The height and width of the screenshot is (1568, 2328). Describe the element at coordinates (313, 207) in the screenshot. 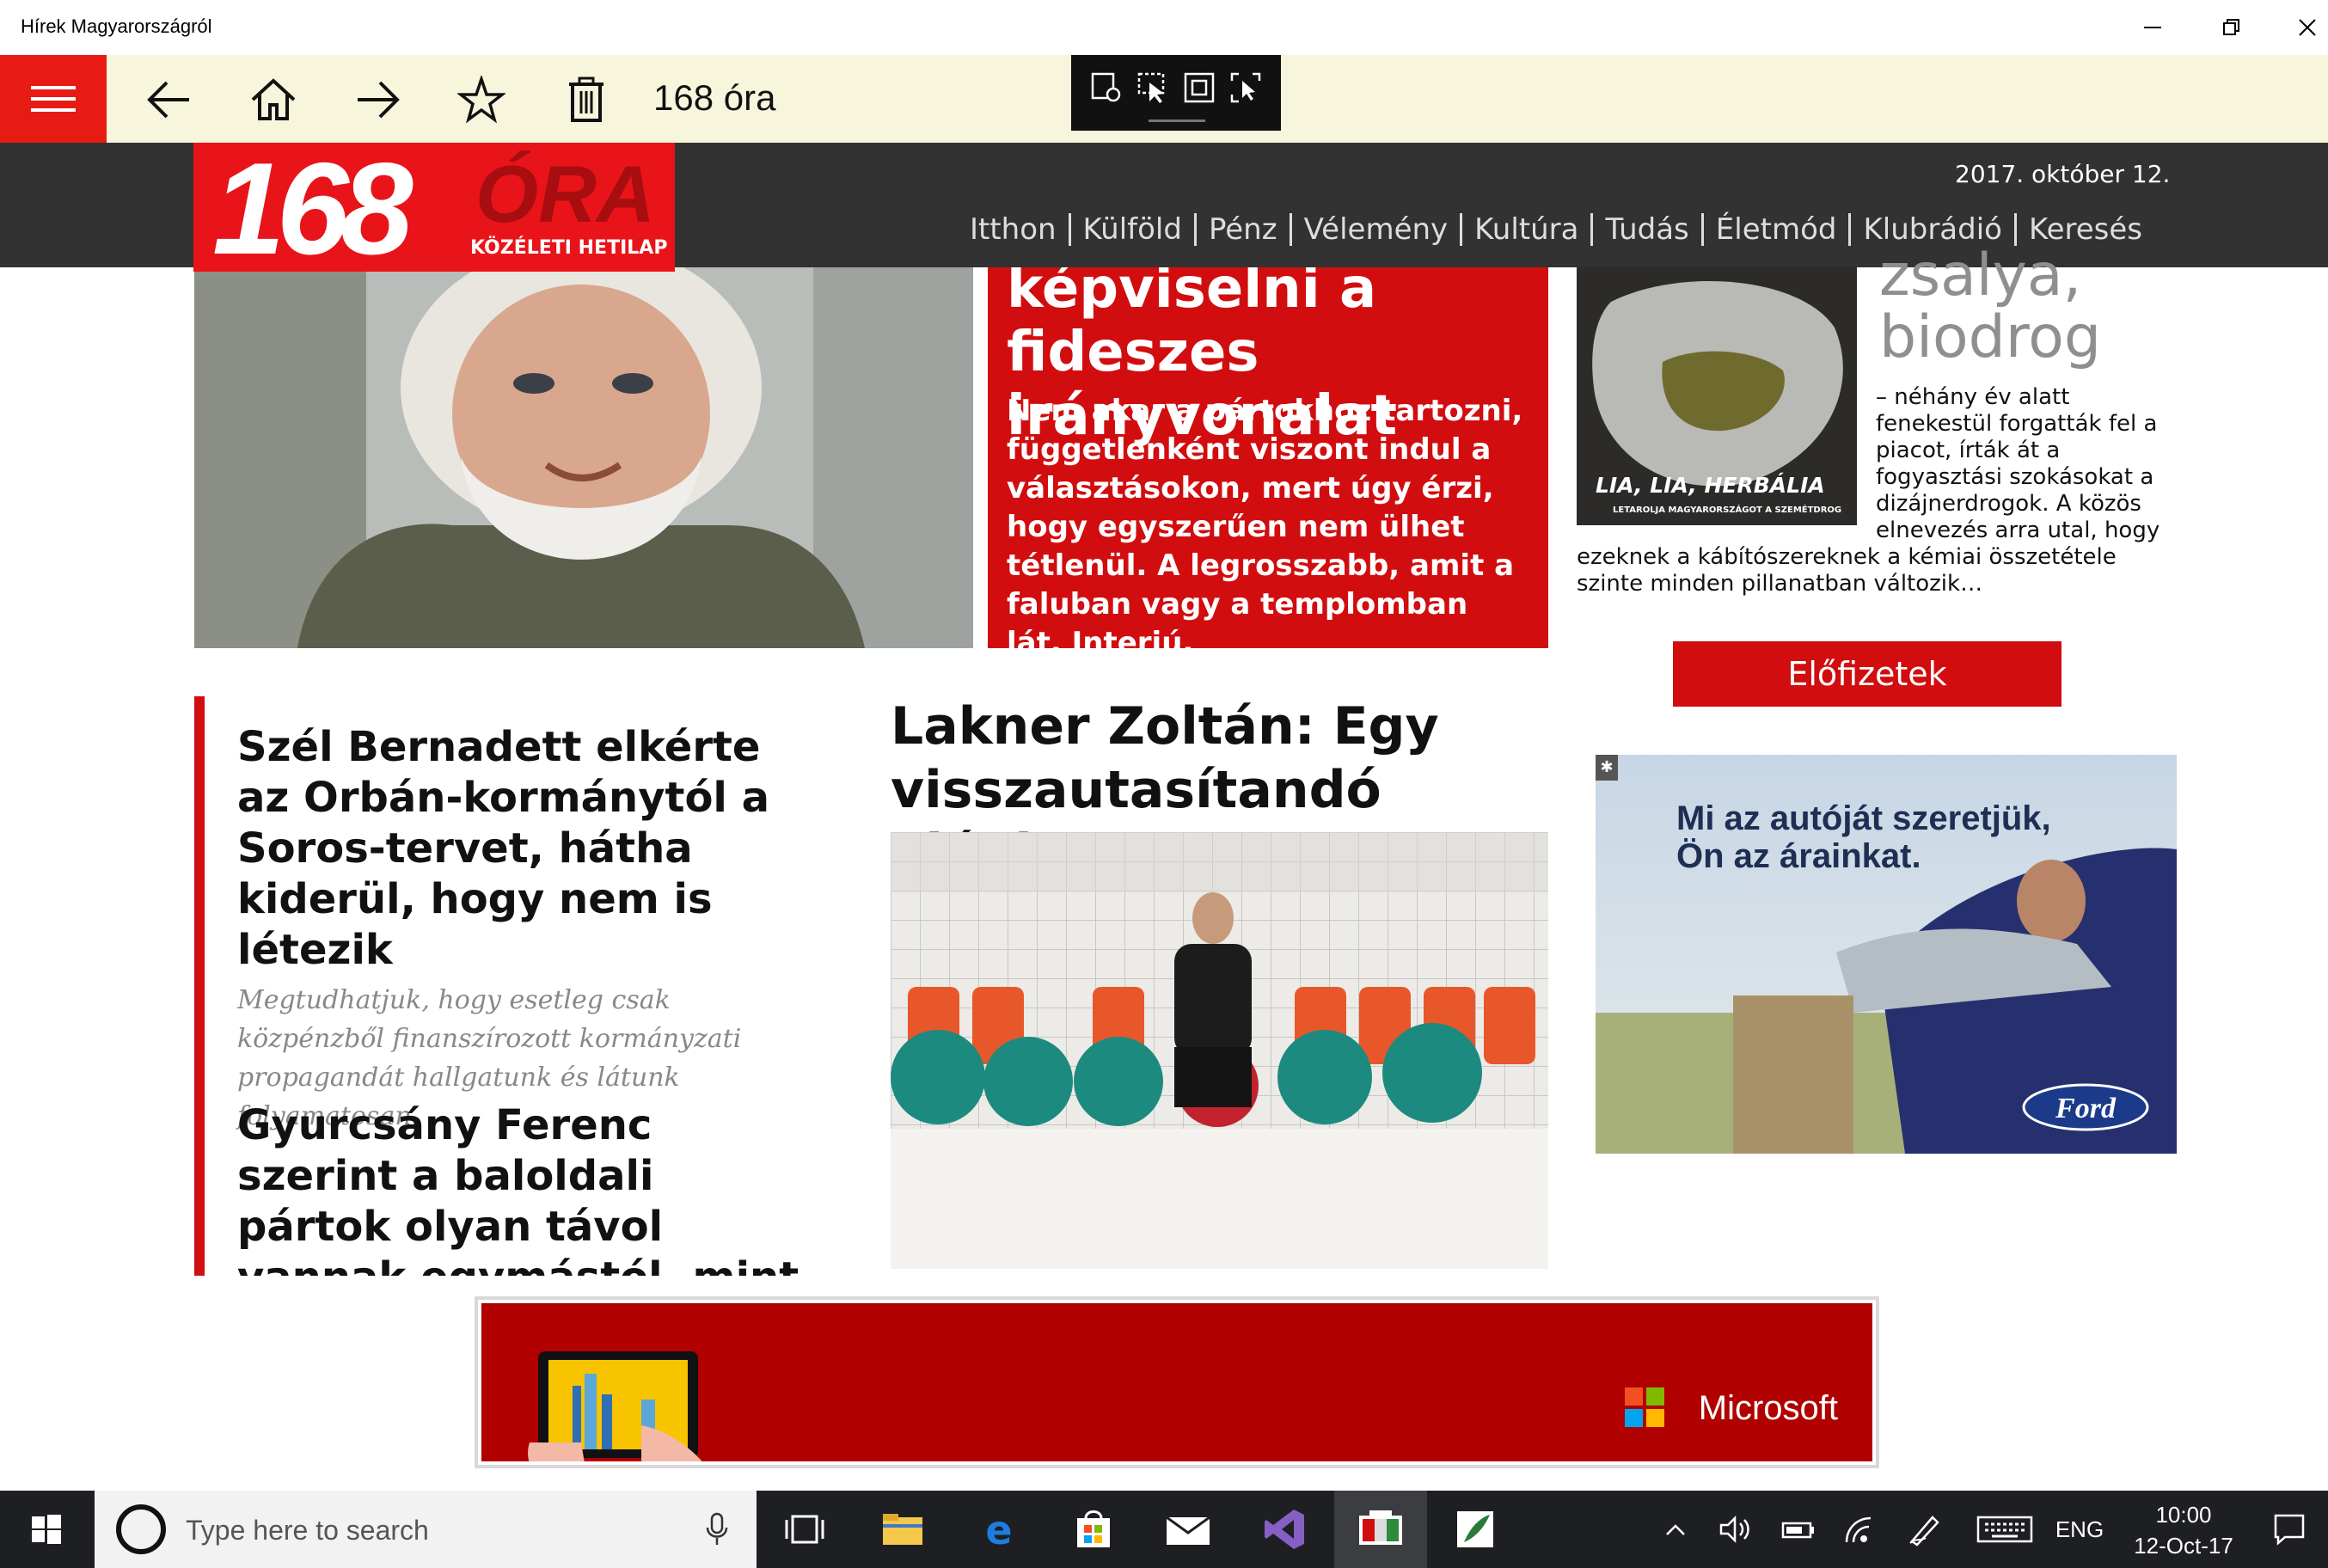

I see `logo-number: 168` at that location.